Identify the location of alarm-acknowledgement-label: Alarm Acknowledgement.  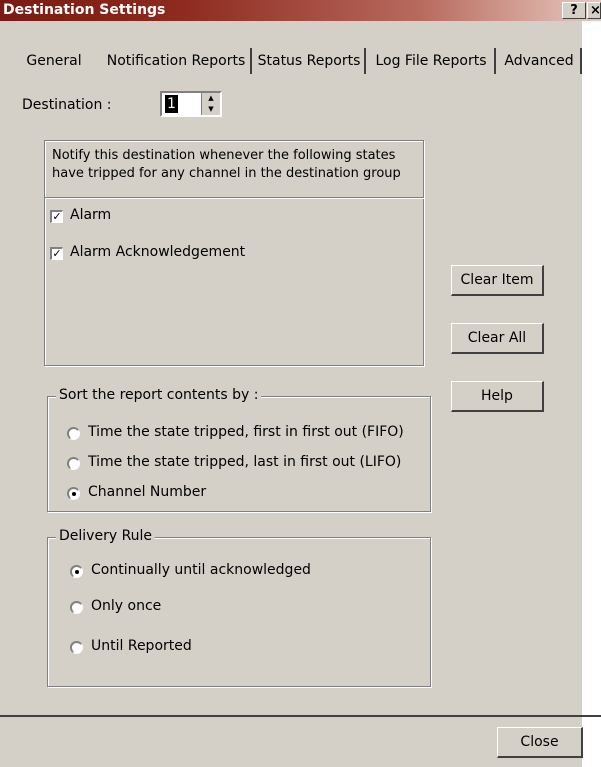
(158, 252).